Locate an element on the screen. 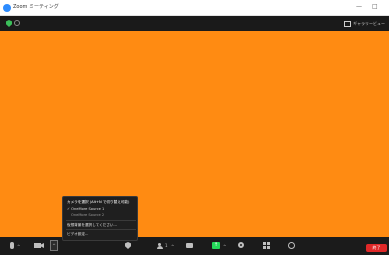 Image resolution: width=389 pixels, height=255 pixels. microphone-icon is located at coordinates (12, 245).